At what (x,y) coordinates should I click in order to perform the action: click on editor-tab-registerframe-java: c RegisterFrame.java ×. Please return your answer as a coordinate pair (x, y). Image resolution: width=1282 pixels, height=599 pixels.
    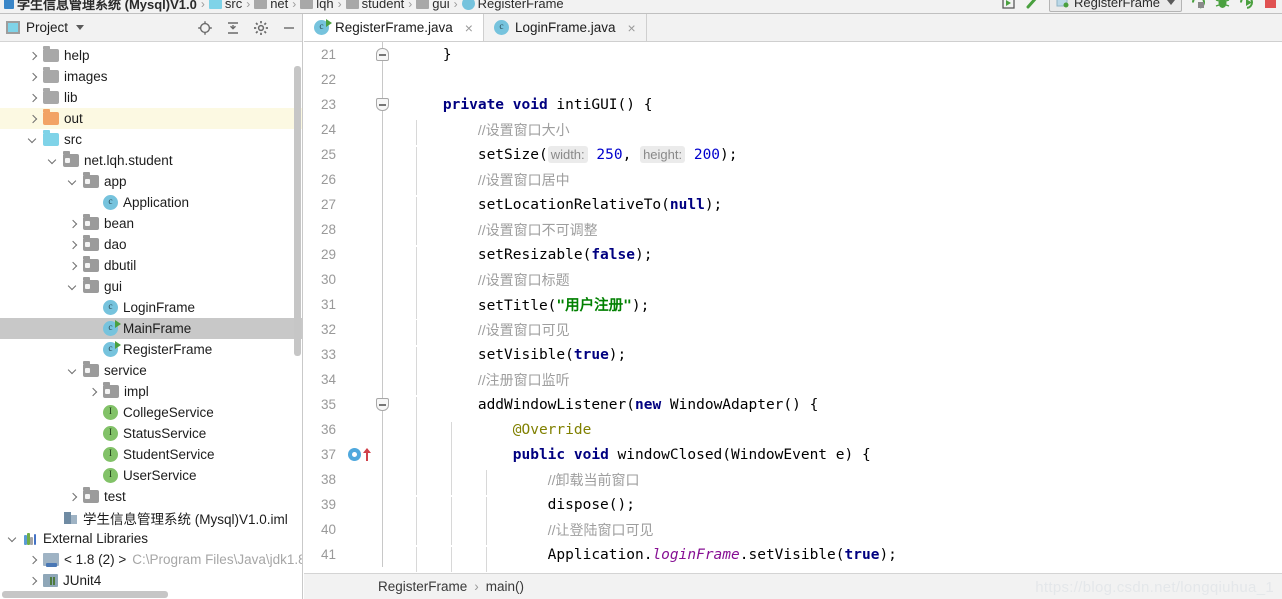
    Looking at the image, I should click on (394, 27).